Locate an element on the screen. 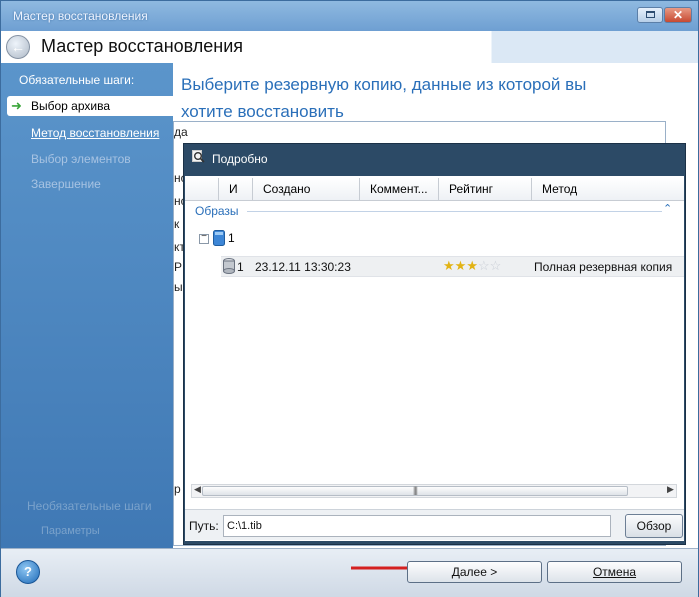 This screenshot has width=699, height=597. column-method: Метод is located at coordinates (607, 189).